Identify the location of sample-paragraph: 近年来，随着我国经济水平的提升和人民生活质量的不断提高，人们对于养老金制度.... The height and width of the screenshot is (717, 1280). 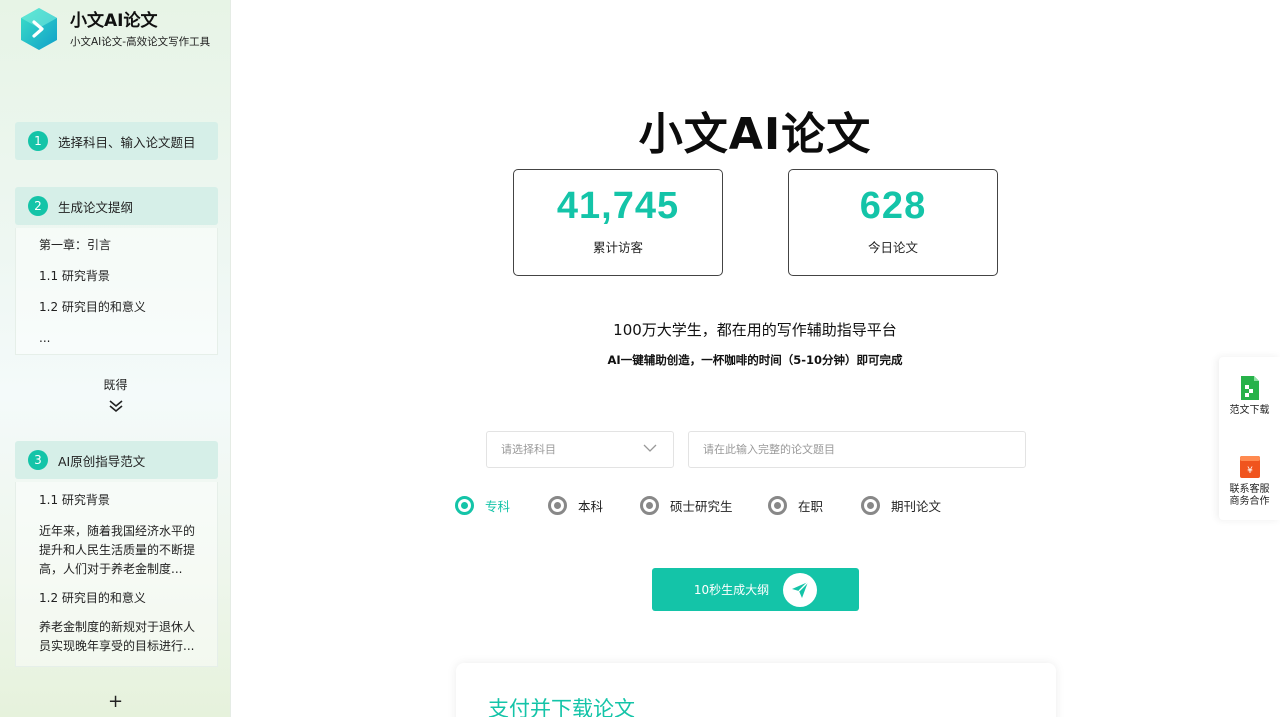
(117, 550).